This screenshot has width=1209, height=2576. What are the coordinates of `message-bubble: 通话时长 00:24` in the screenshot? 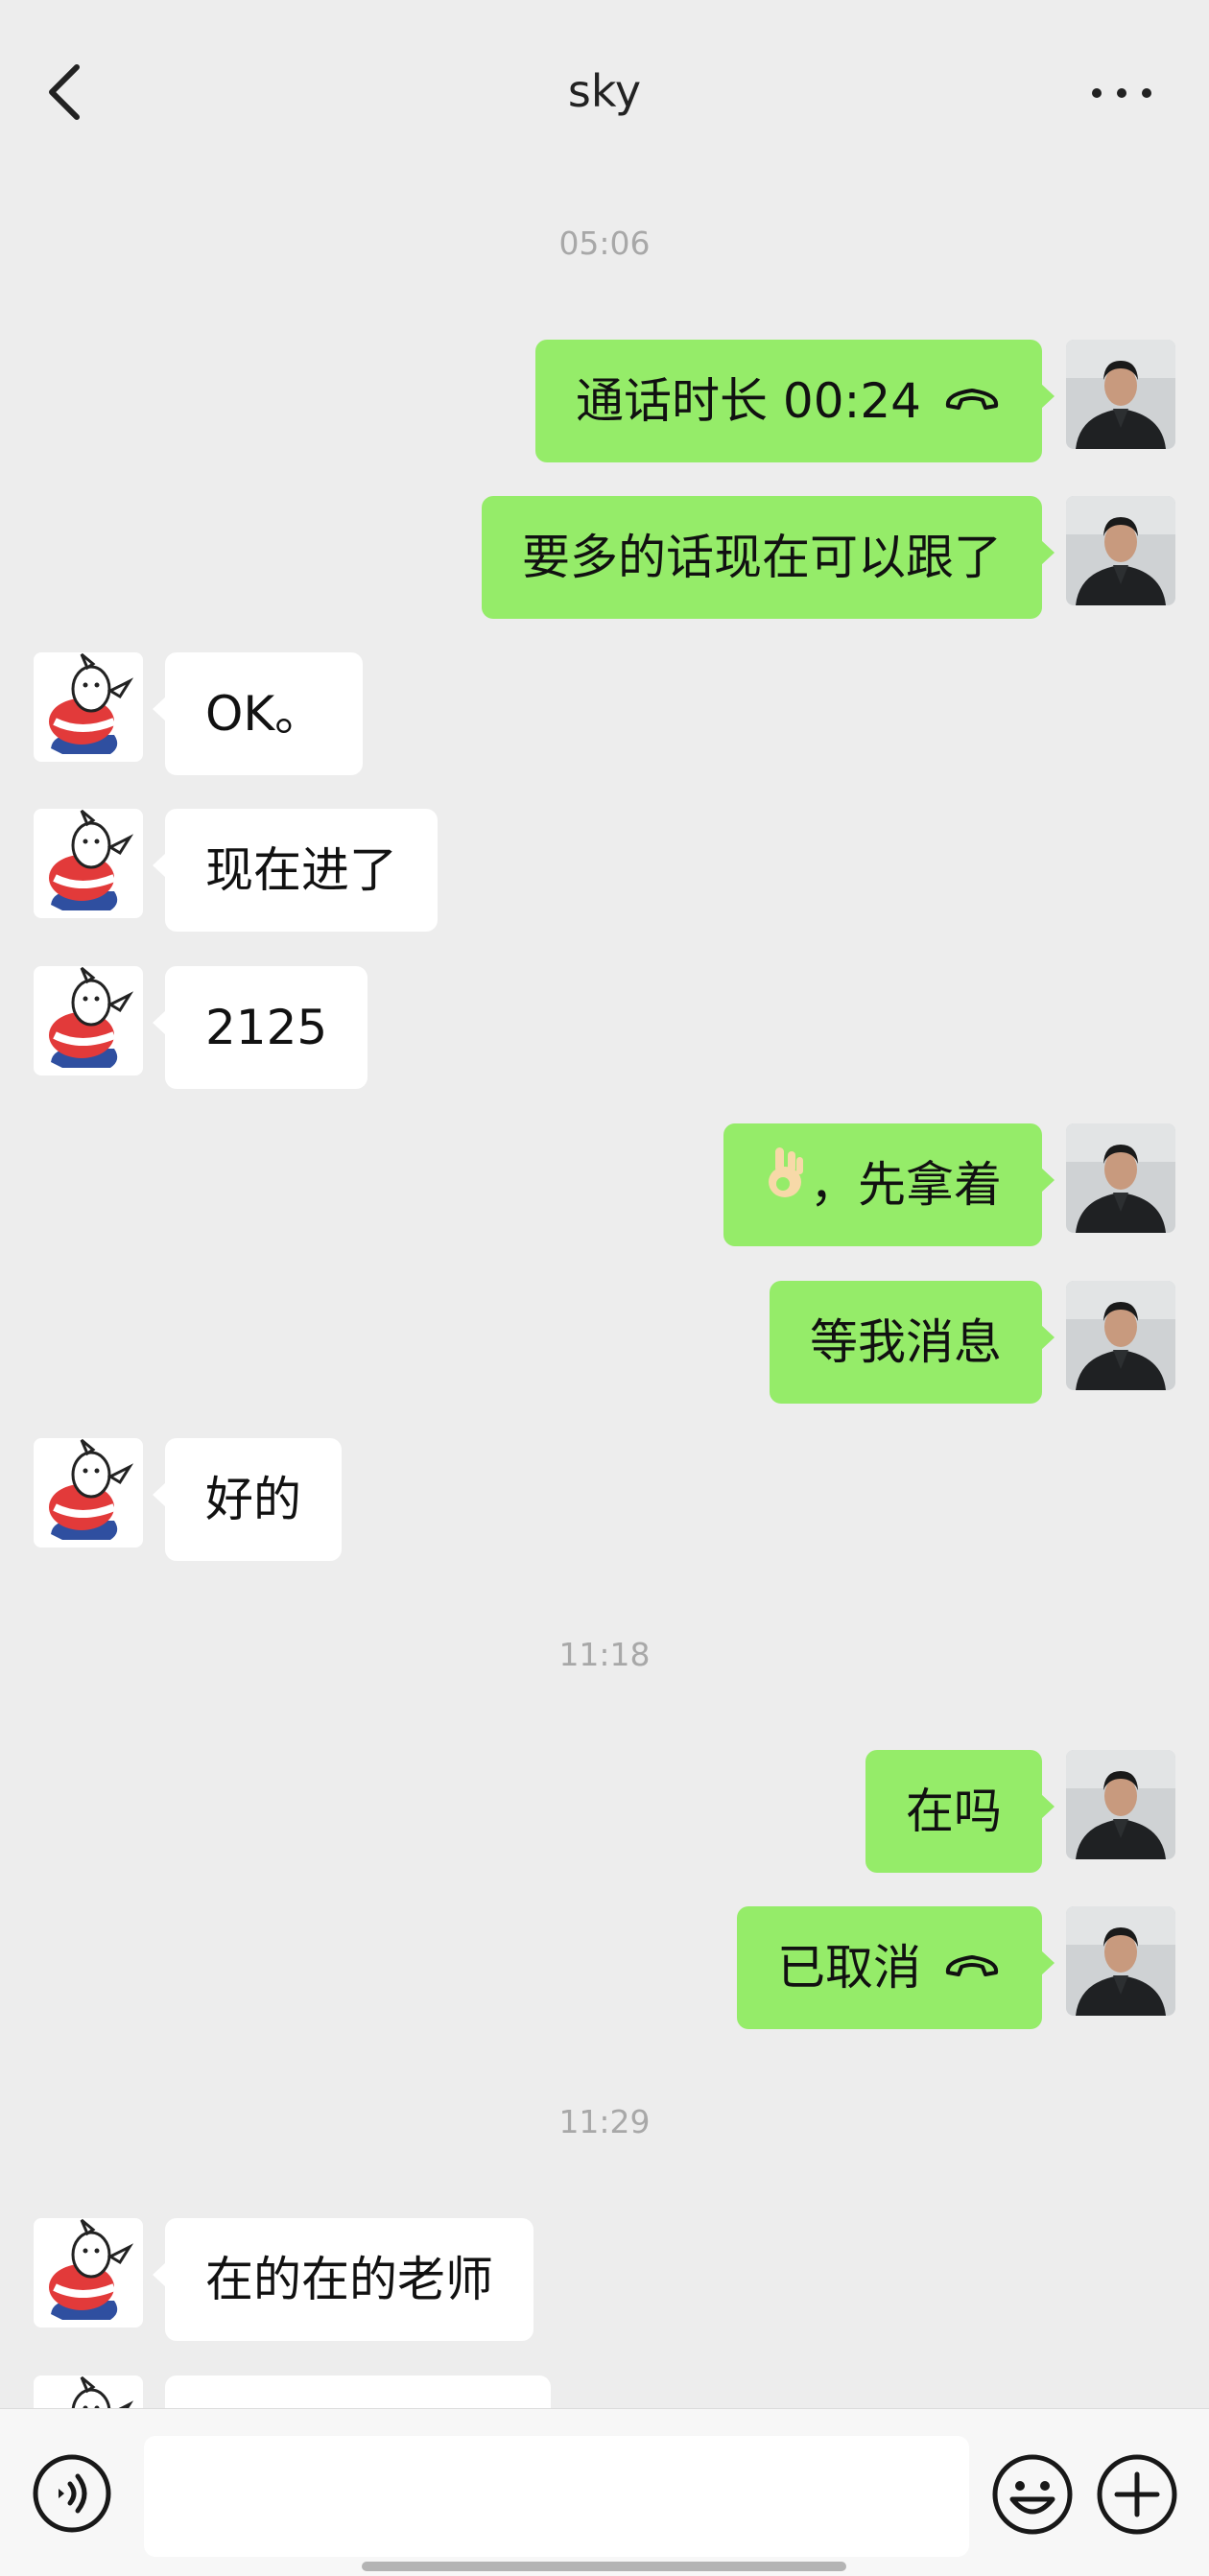 It's located at (795, 401).